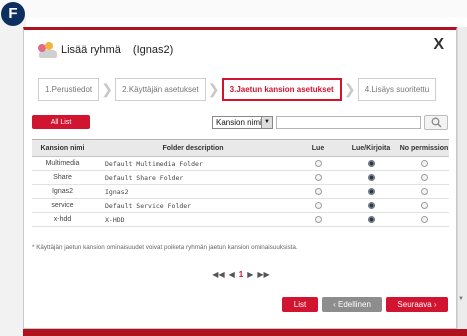 The height and width of the screenshot is (336, 467). What do you see at coordinates (232, 274) in the screenshot?
I see `prev-page-icon: ◀` at bounding box center [232, 274].